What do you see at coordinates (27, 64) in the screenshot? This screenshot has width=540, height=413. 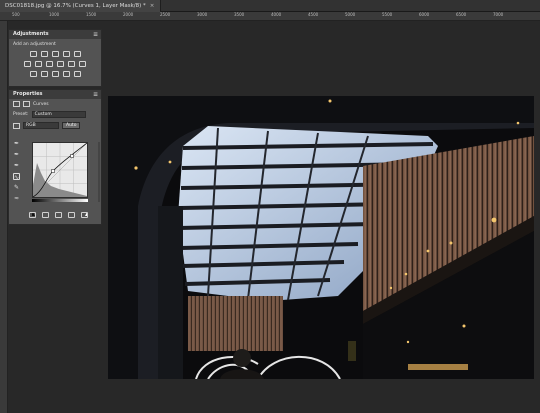 I see `hue-saturation-icon` at bounding box center [27, 64].